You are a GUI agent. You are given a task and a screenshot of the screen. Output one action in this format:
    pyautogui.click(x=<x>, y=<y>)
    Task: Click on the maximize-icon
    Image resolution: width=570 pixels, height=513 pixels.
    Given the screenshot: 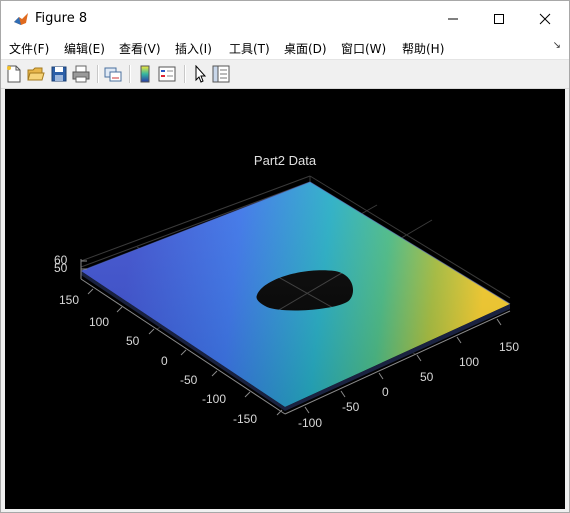 What is the action you would take?
    pyautogui.click(x=499, y=19)
    